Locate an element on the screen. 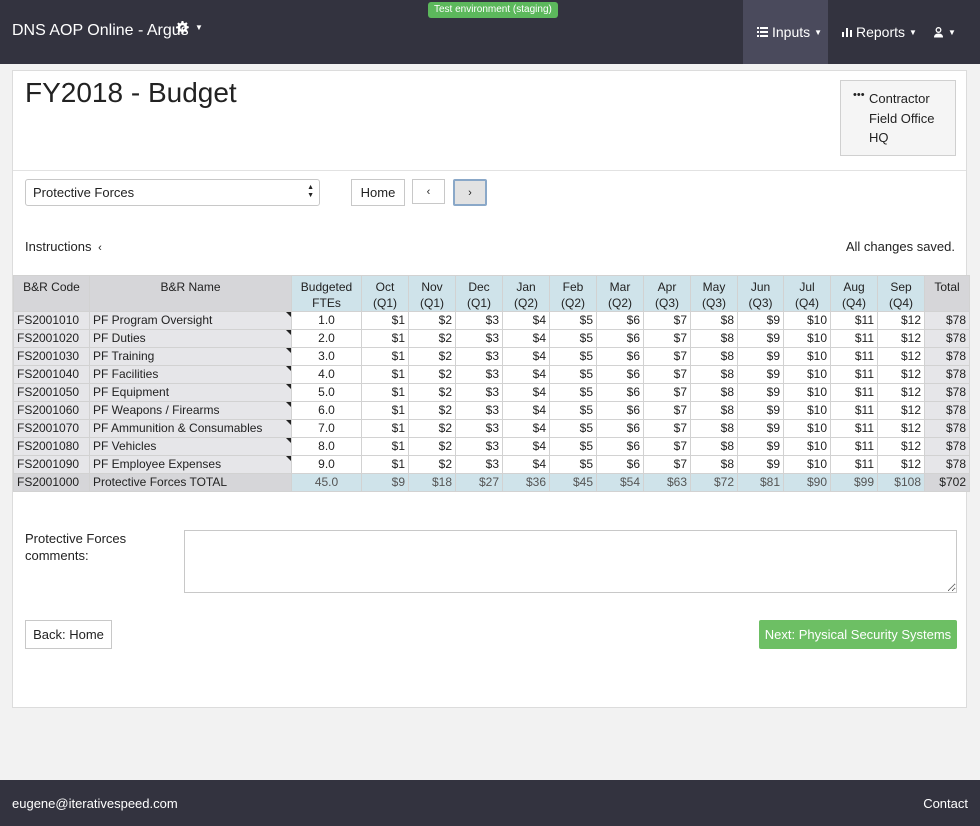 This screenshot has width=980, height=826. previous-button: ‹ is located at coordinates (428, 191).